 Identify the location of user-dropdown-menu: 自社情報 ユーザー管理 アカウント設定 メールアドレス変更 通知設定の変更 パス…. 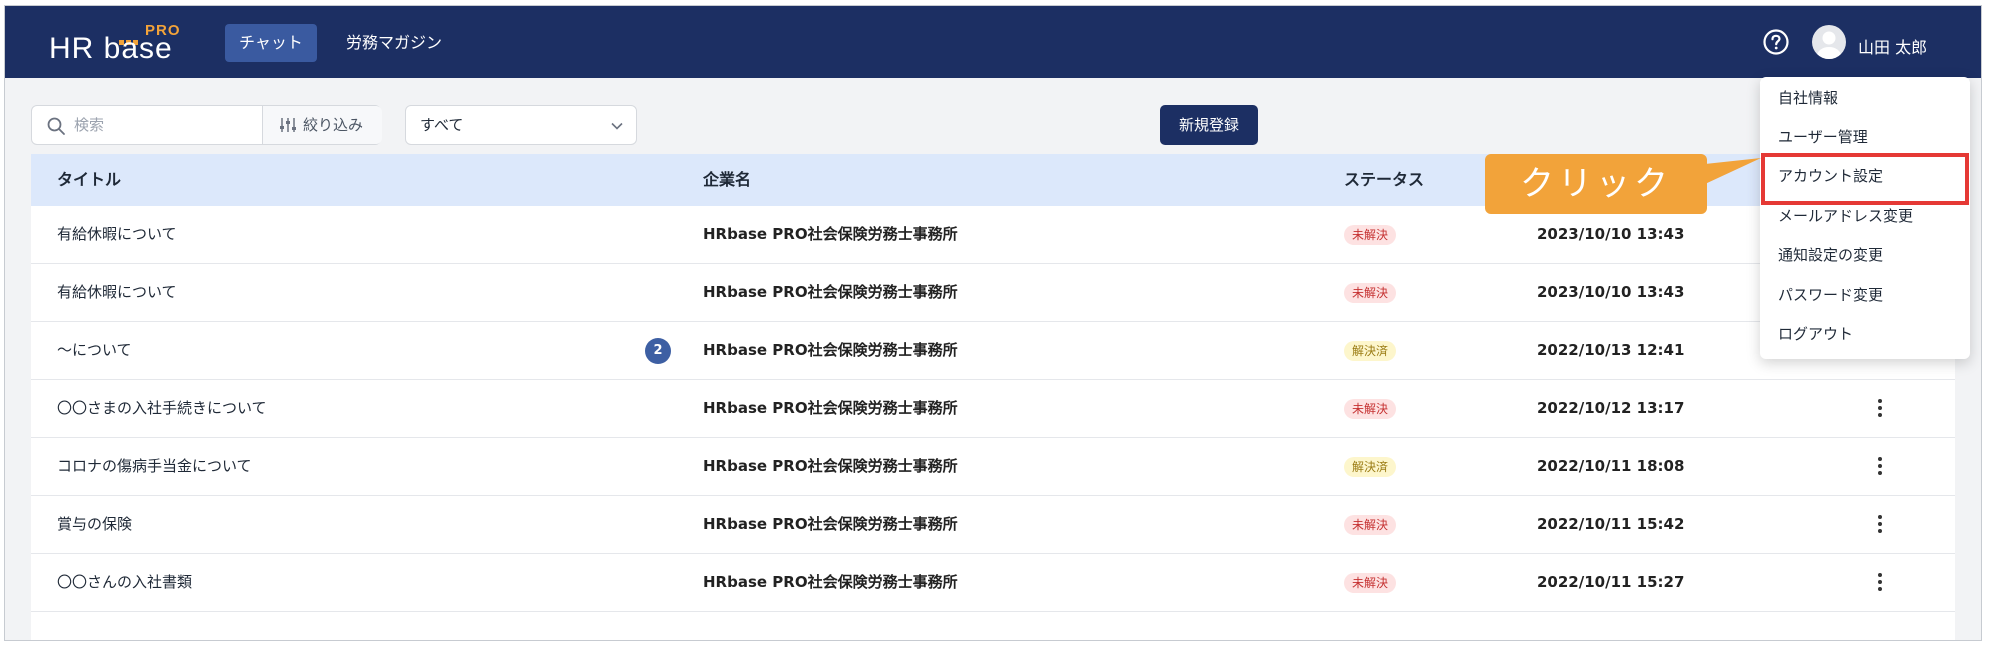
(1865, 218).